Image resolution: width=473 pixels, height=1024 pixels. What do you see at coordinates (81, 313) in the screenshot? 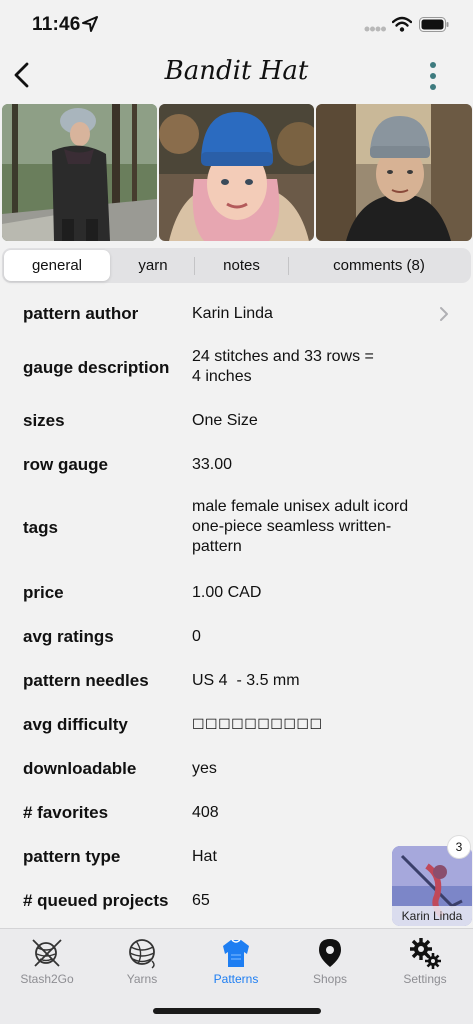
I see `detail-label: pattern author` at bounding box center [81, 313].